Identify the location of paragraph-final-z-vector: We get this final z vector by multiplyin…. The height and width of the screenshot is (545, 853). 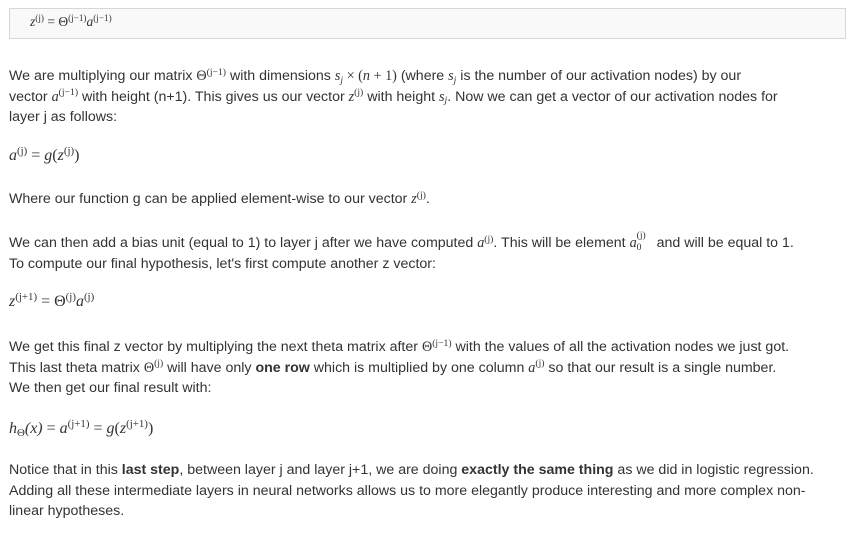
(399, 366).